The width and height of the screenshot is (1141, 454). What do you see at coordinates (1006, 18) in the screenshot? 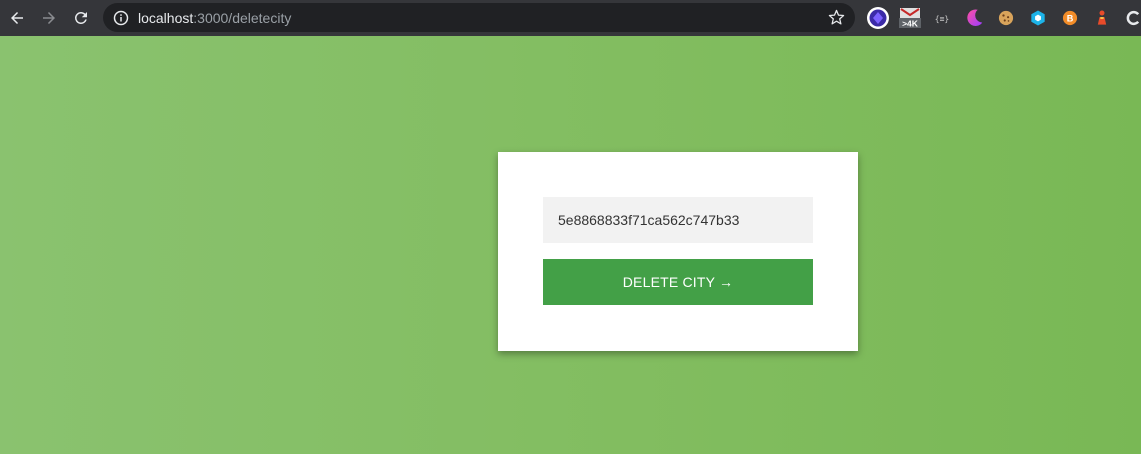
I see `extension-cookie-icon` at bounding box center [1006, 18].